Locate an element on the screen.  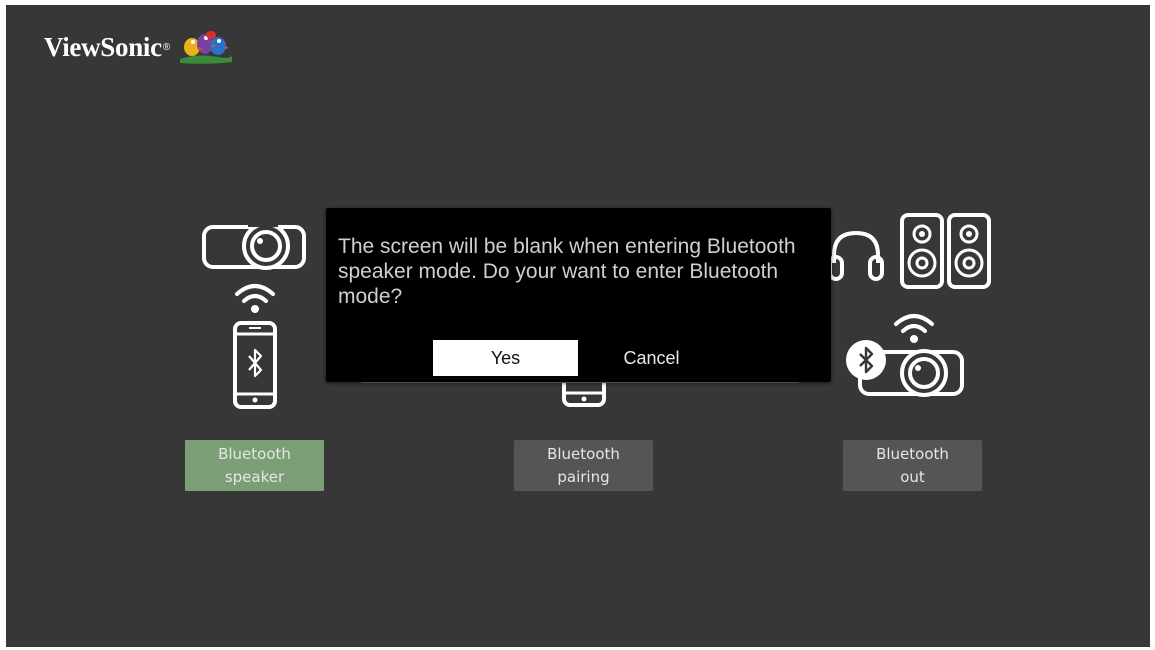
bluetooth-out-button: Bluetooth out is located at coordinates (912, 465).